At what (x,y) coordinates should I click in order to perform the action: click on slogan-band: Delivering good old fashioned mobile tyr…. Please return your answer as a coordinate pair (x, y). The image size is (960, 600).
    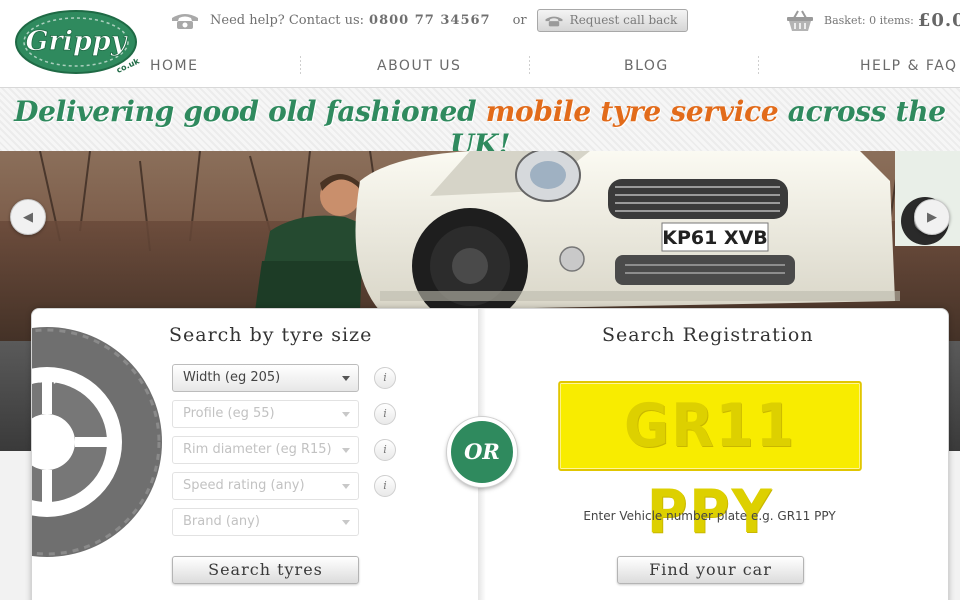
    Looking at the image, I should click on (480, 124).